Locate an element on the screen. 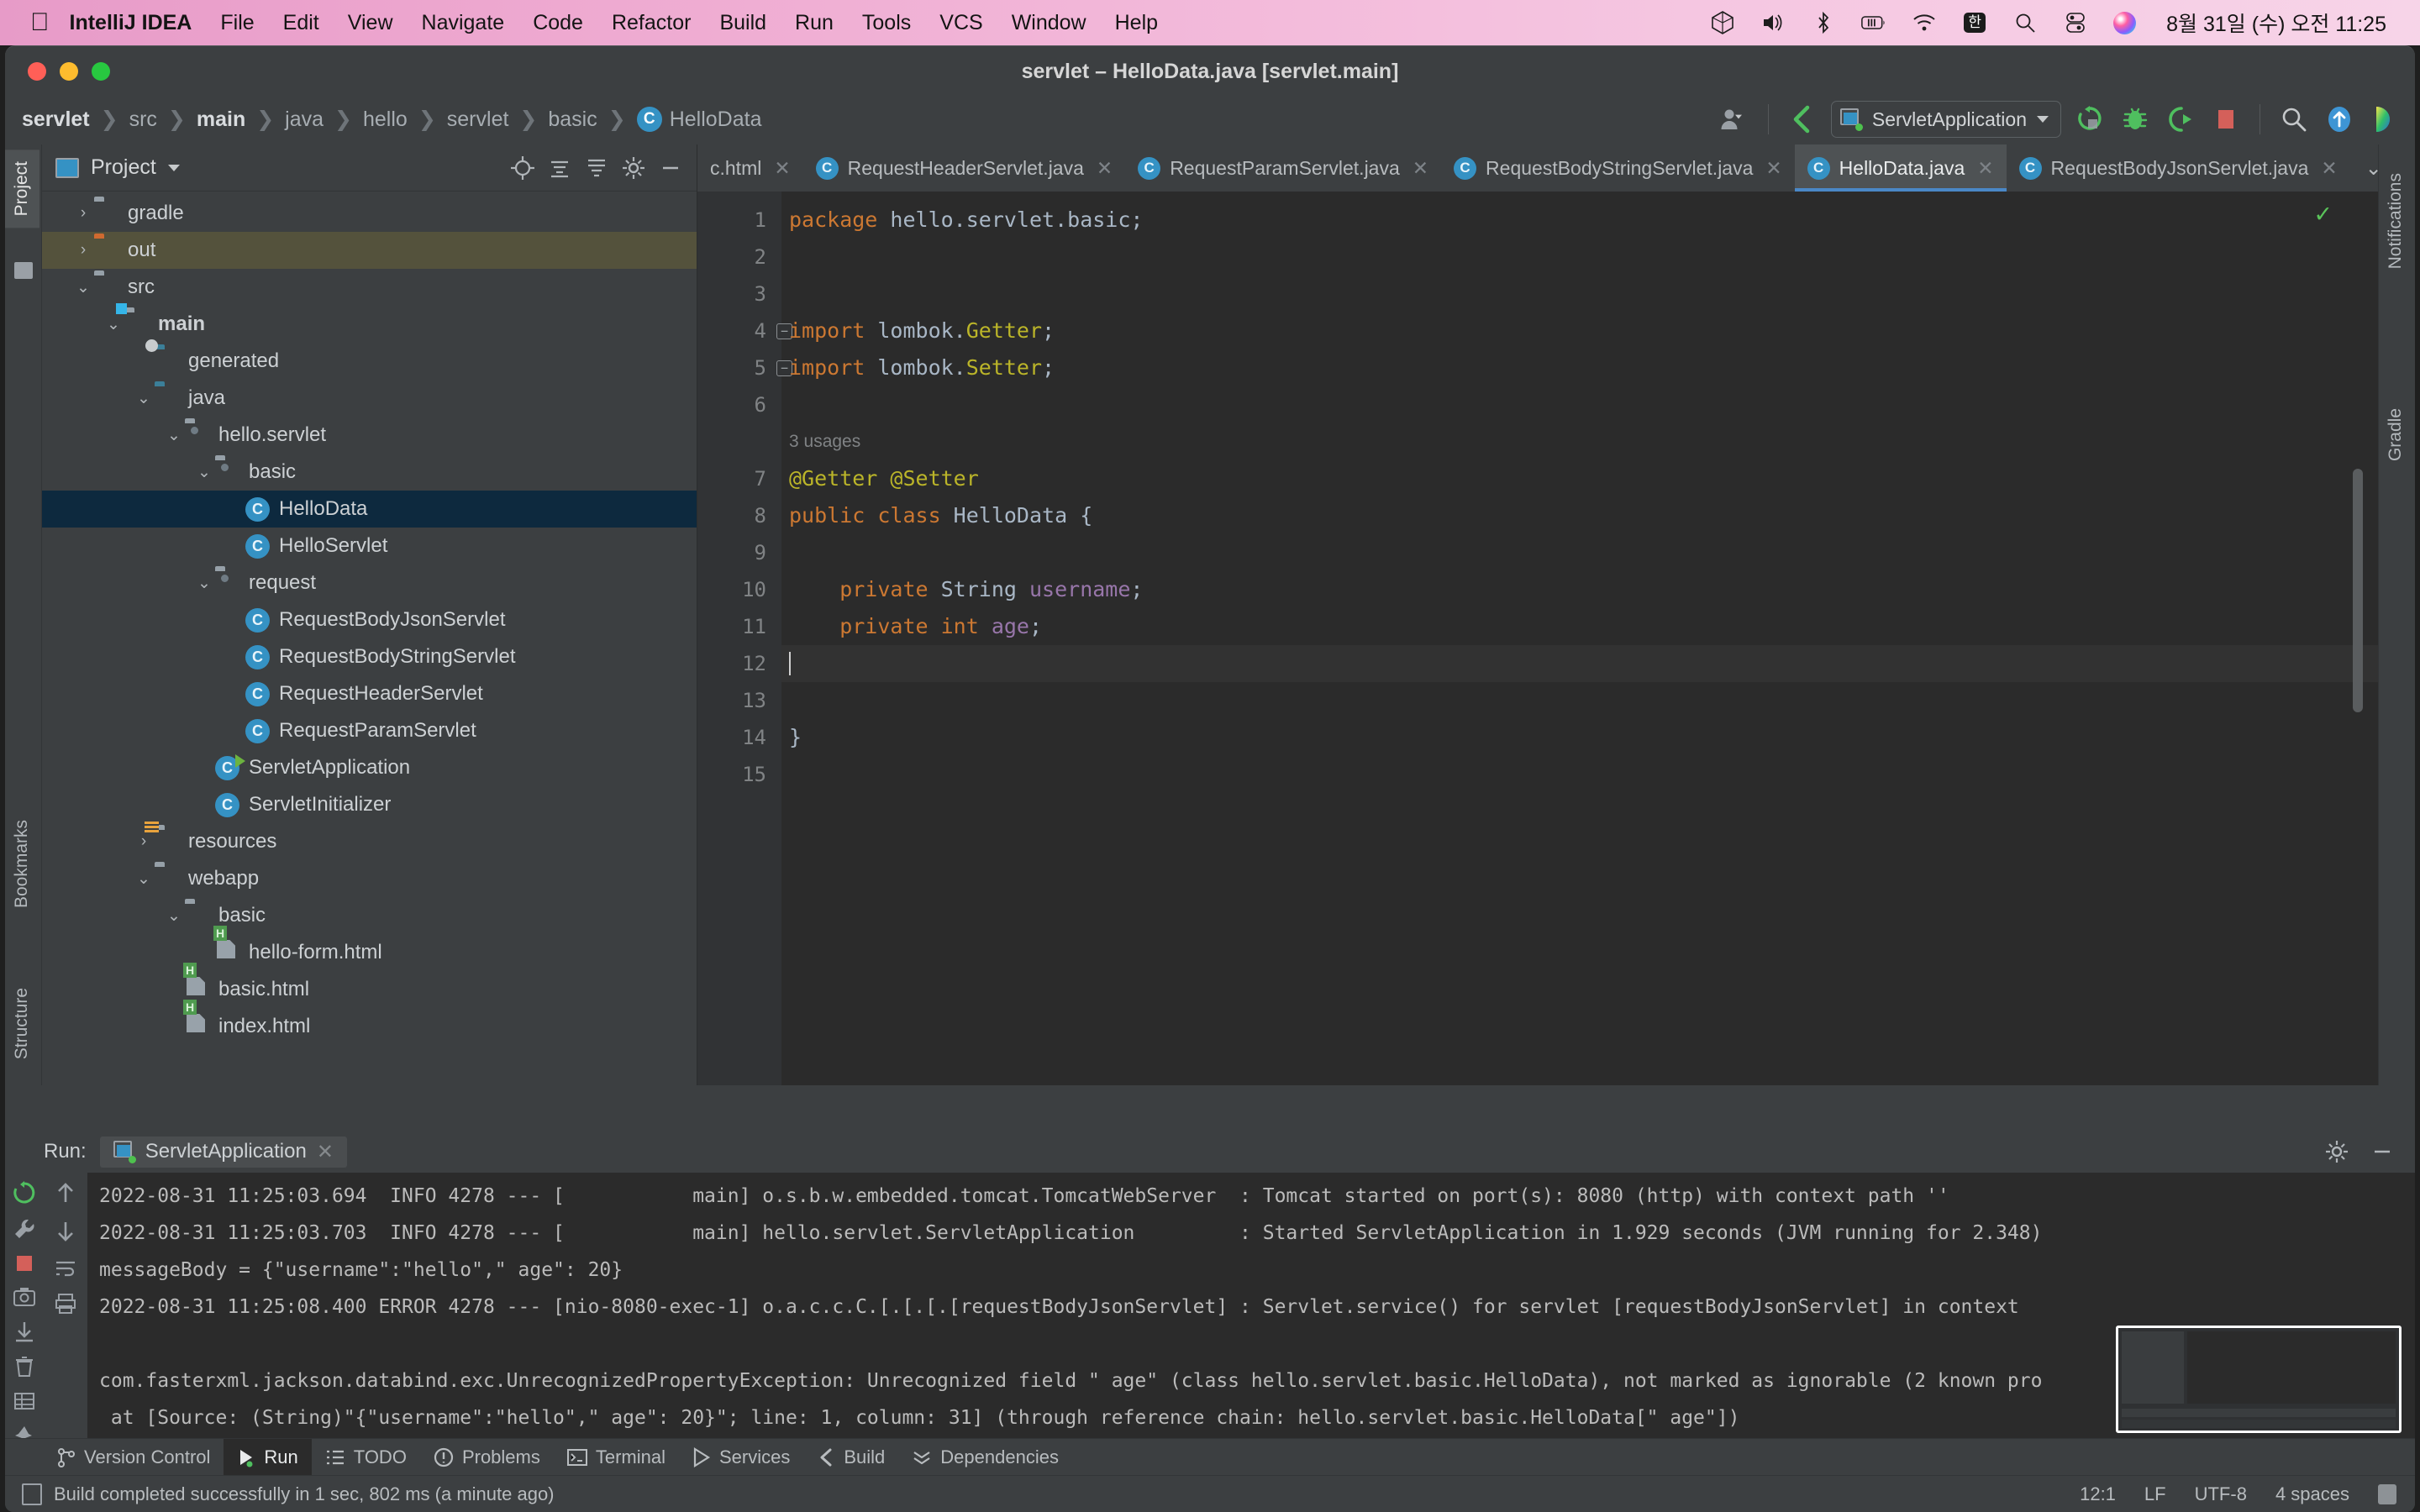 The width and height of the screenshot is (2420, 1512). menubar-app-name: IntelliJ IDEA is located at coordinates (131, 23).